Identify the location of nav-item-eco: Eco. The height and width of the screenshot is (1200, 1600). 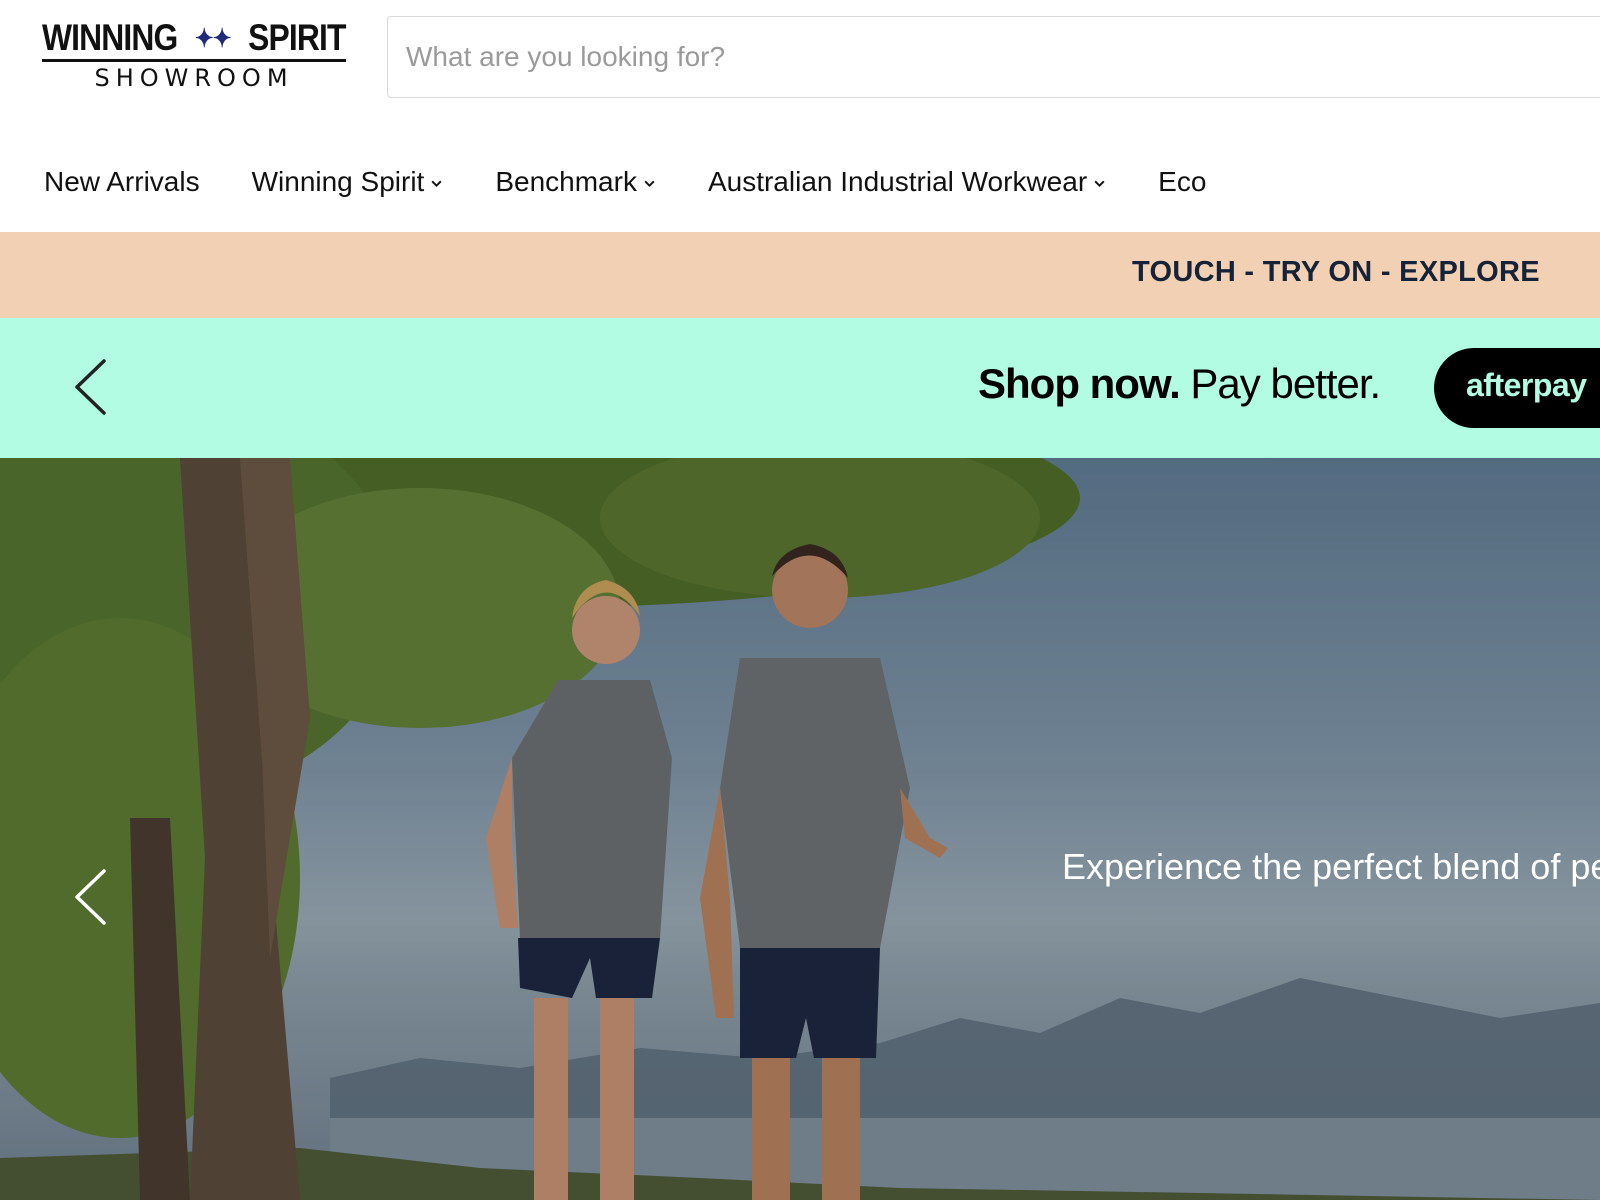
(1182, 182).